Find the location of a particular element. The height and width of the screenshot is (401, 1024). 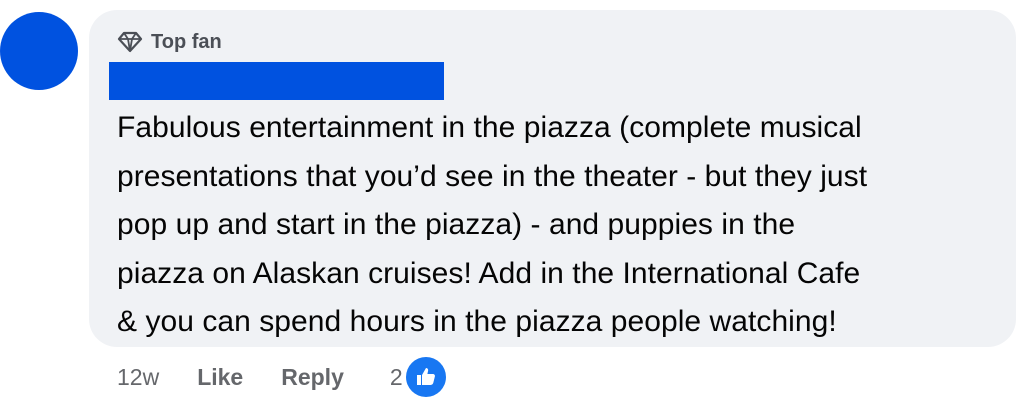

avatar is located at coordinates (39, 51).